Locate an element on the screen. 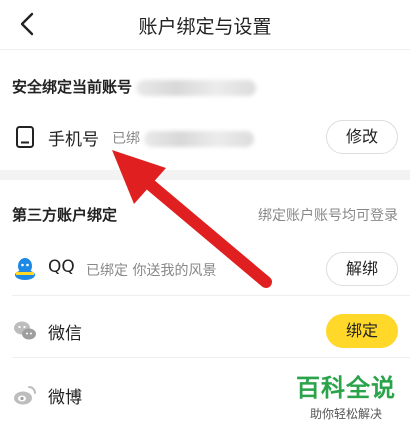  bind-wechat-button: 绑定 is located at coordinates (362, 331).